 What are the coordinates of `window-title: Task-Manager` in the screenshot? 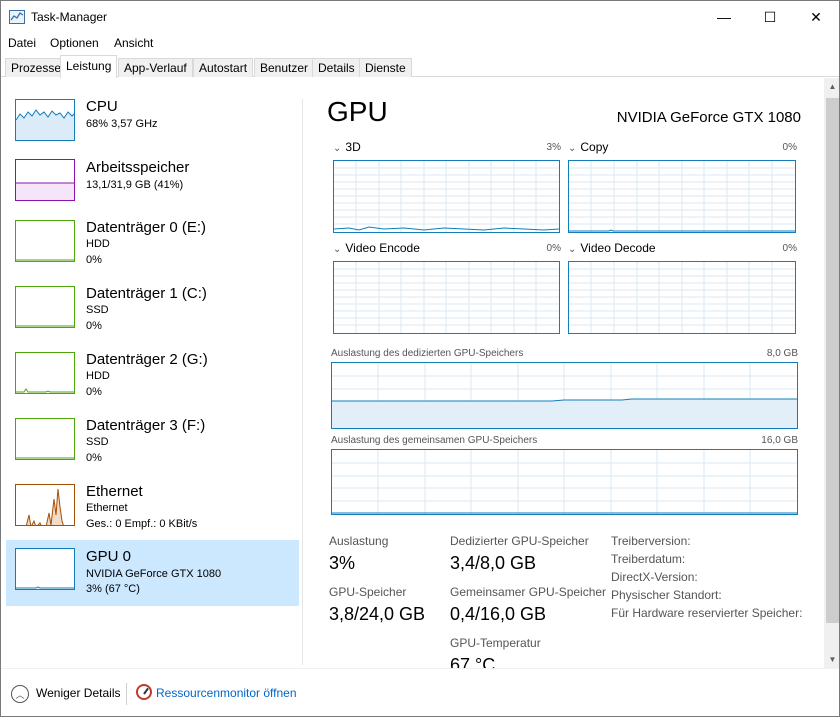 It's located at (69, 17).